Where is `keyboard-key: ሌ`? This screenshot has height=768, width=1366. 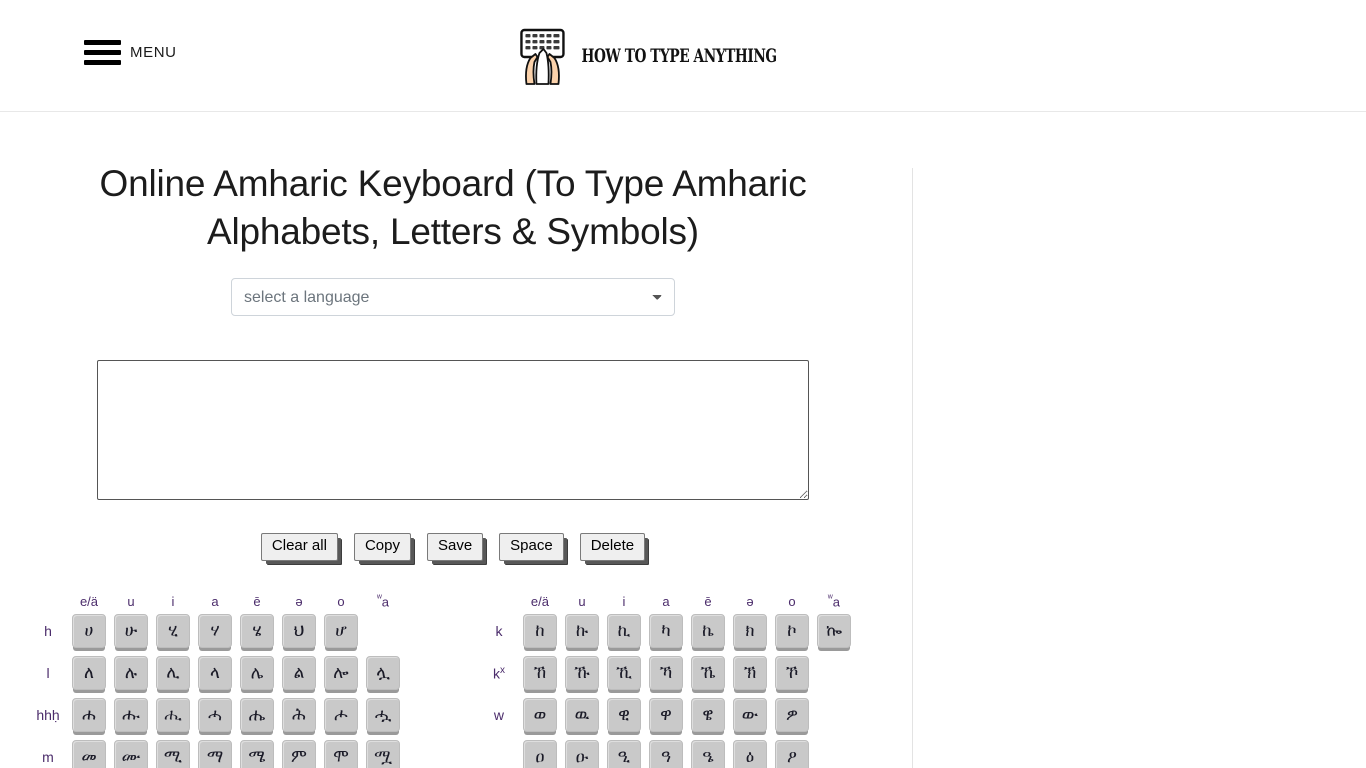
keyboard-key: ሌ is located at coordinates (257, 672).